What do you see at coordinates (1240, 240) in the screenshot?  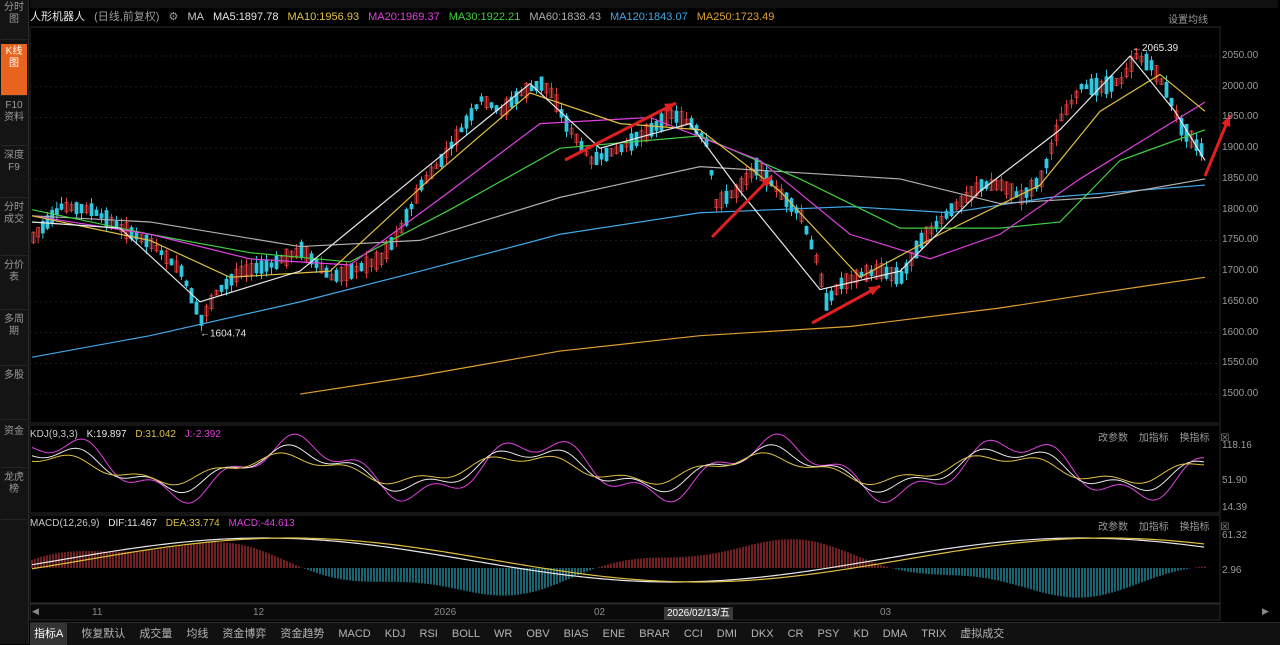 I see `price-tick: 1750.00` at bounding box center [1240, 240].